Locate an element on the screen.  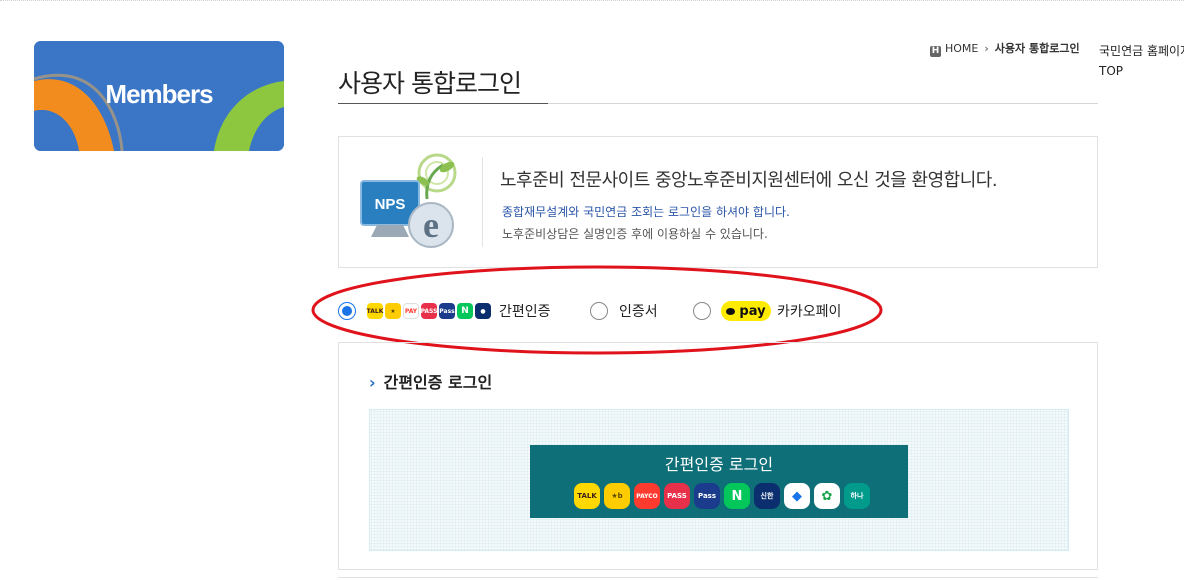
radio-certificate is located at coordinates (599, 311).